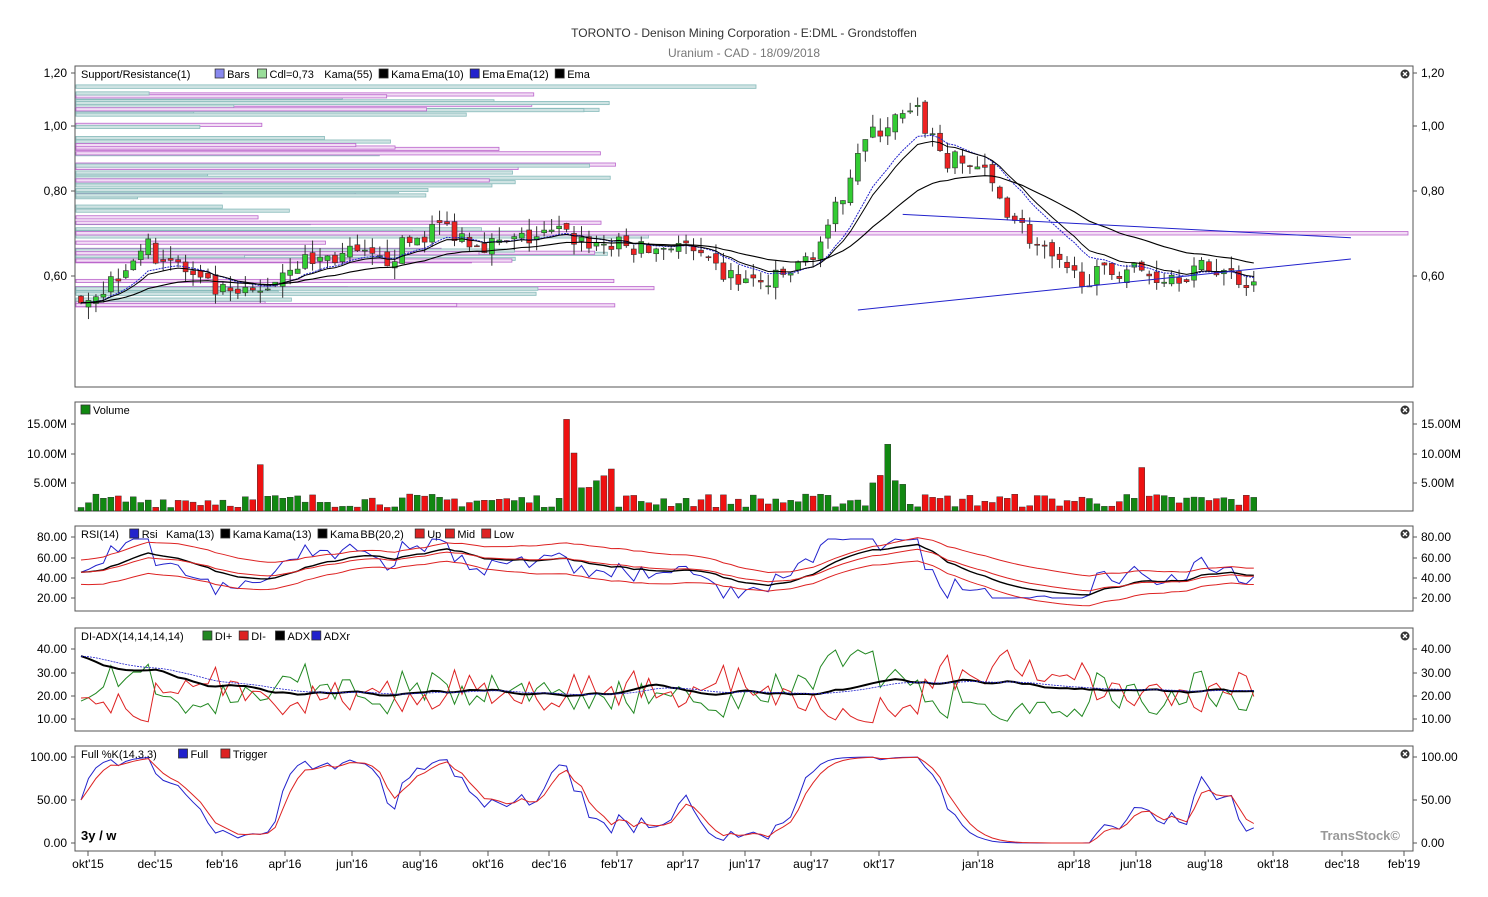 Image resolution: width=1488 pixels, height=897 pixels. Describe the element at coordinates (1433, 276) in the screenshot. I see `y-tick-label-right: 0,60` at that location.